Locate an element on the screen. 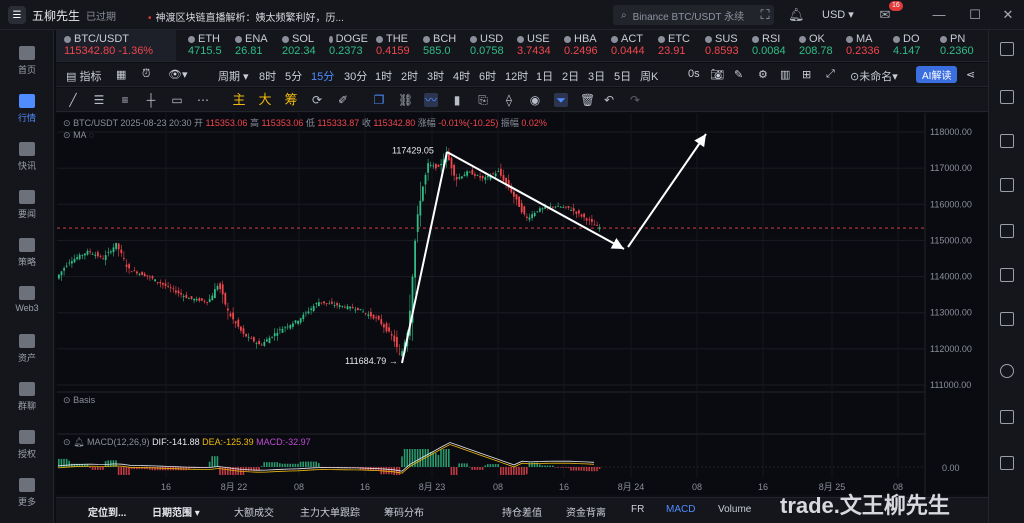  refresh-icon is located at coordinates (1007, 371).